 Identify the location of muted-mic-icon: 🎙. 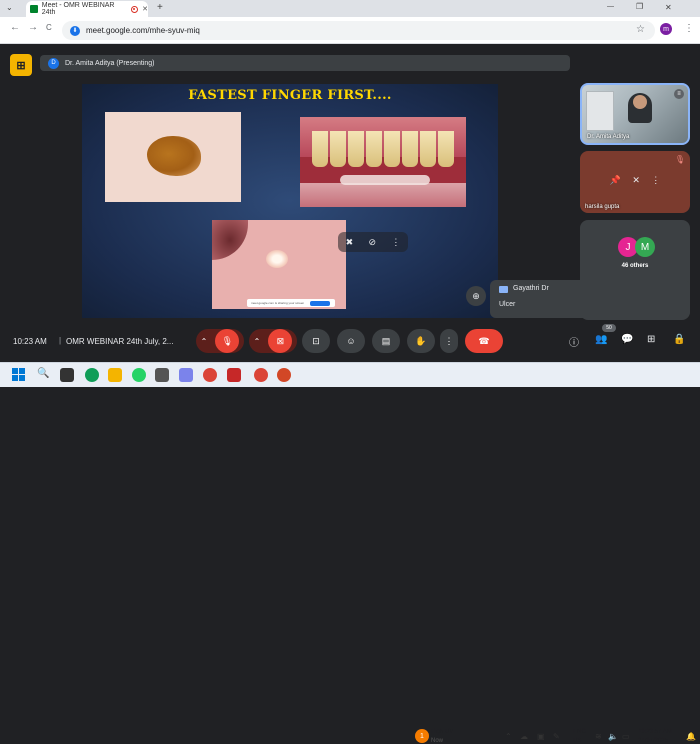
(679, 159).